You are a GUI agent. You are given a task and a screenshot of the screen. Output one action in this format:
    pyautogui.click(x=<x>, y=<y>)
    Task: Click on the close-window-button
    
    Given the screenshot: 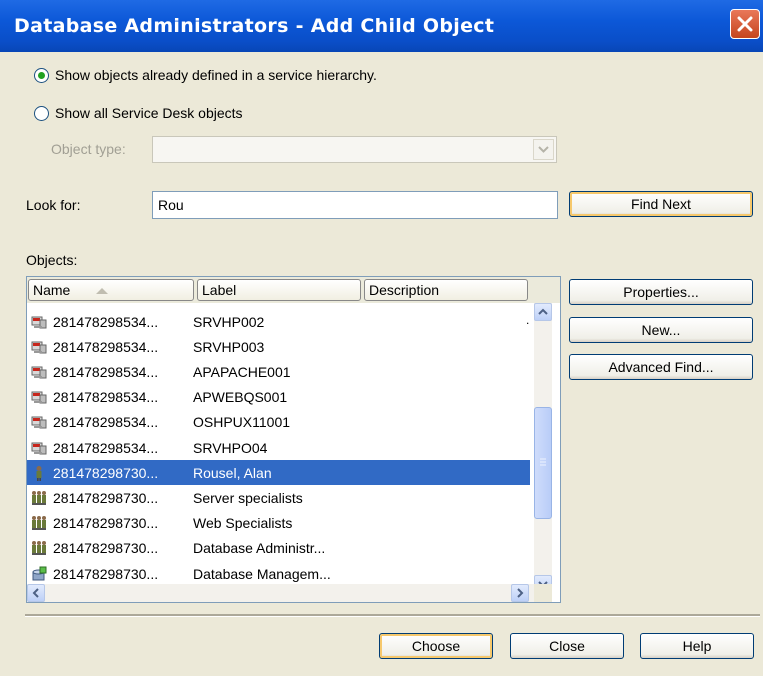 What is the action you would take?
    pyautogui.click(x=745, y=24)
    